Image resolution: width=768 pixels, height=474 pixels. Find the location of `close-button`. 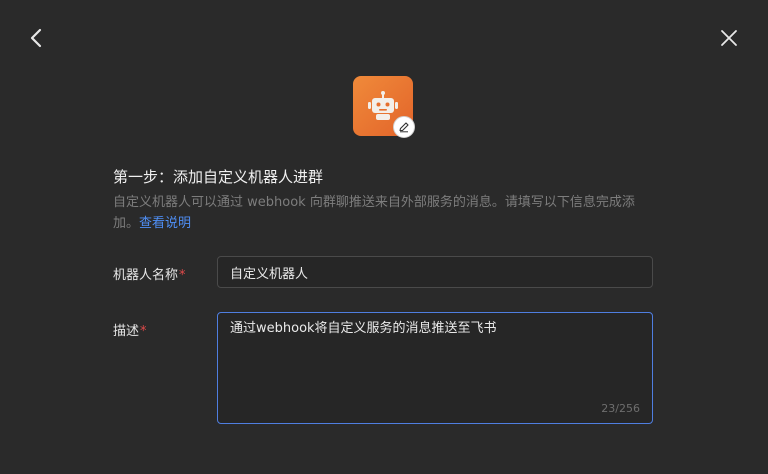

close-button is located at coordinates (729, 38).